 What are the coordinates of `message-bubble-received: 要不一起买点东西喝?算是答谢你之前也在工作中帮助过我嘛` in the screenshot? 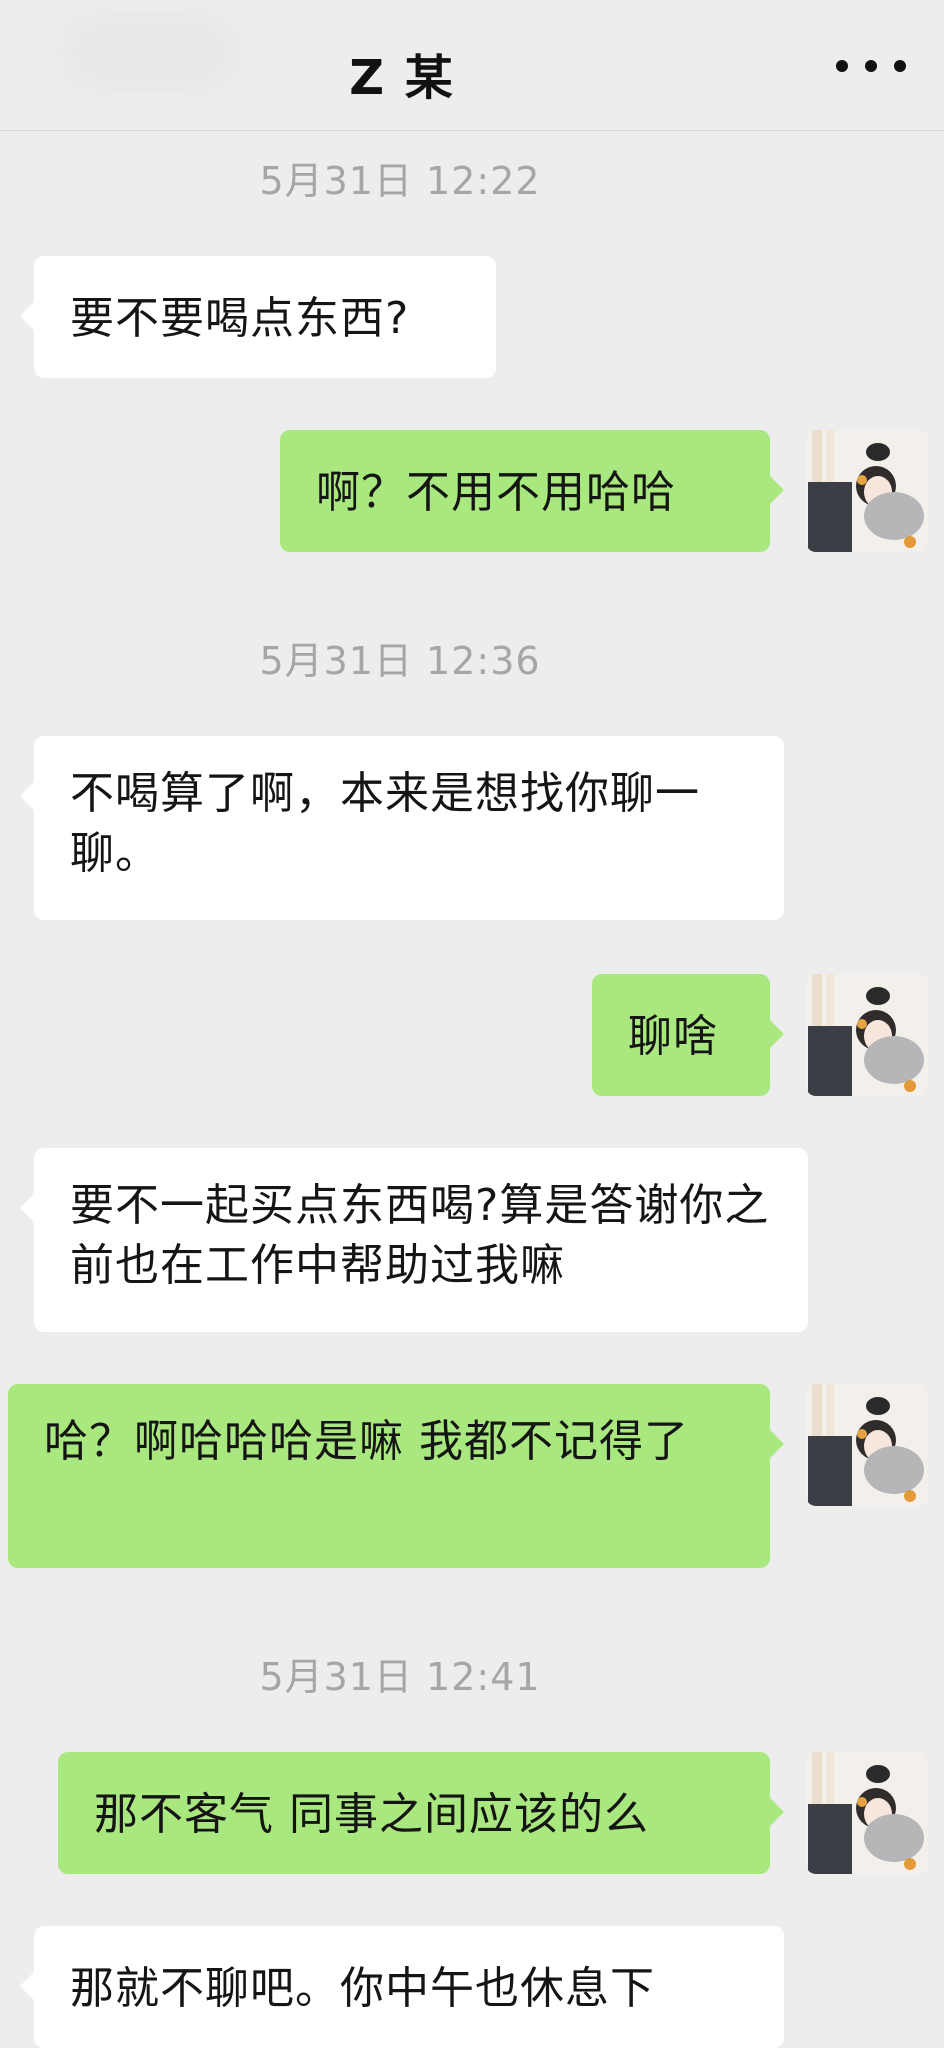 It's located at (414, 1240).